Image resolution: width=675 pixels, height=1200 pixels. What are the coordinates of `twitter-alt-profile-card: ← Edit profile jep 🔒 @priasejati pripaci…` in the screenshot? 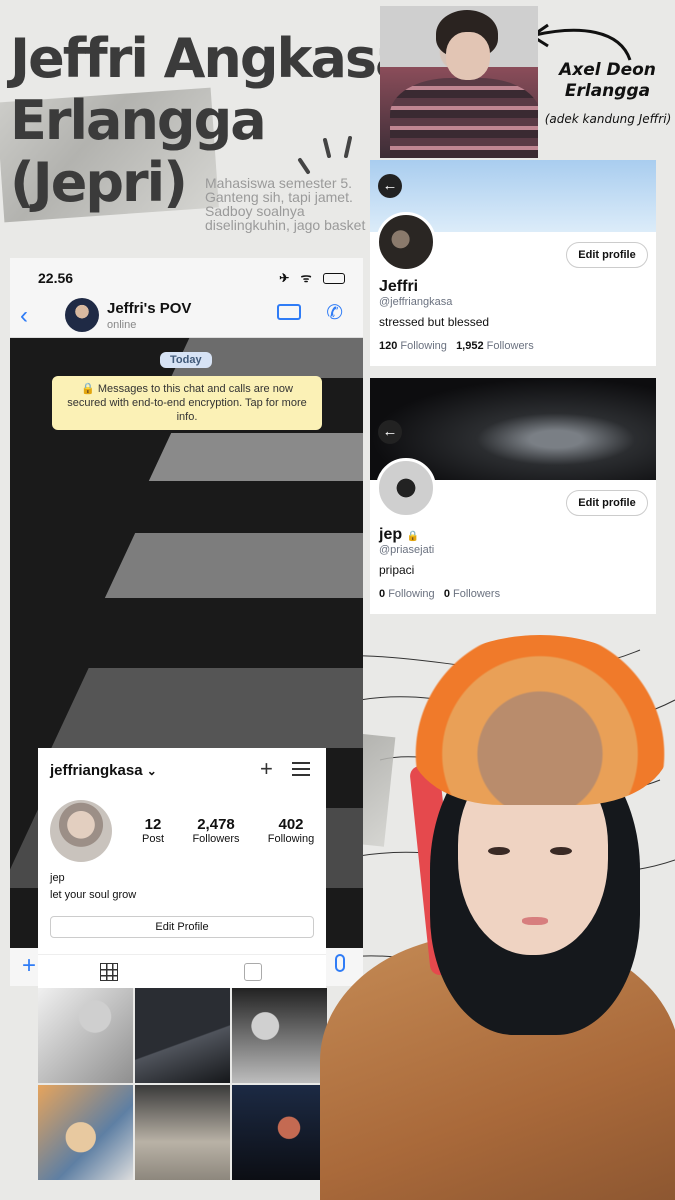 It's located at (513, 496).